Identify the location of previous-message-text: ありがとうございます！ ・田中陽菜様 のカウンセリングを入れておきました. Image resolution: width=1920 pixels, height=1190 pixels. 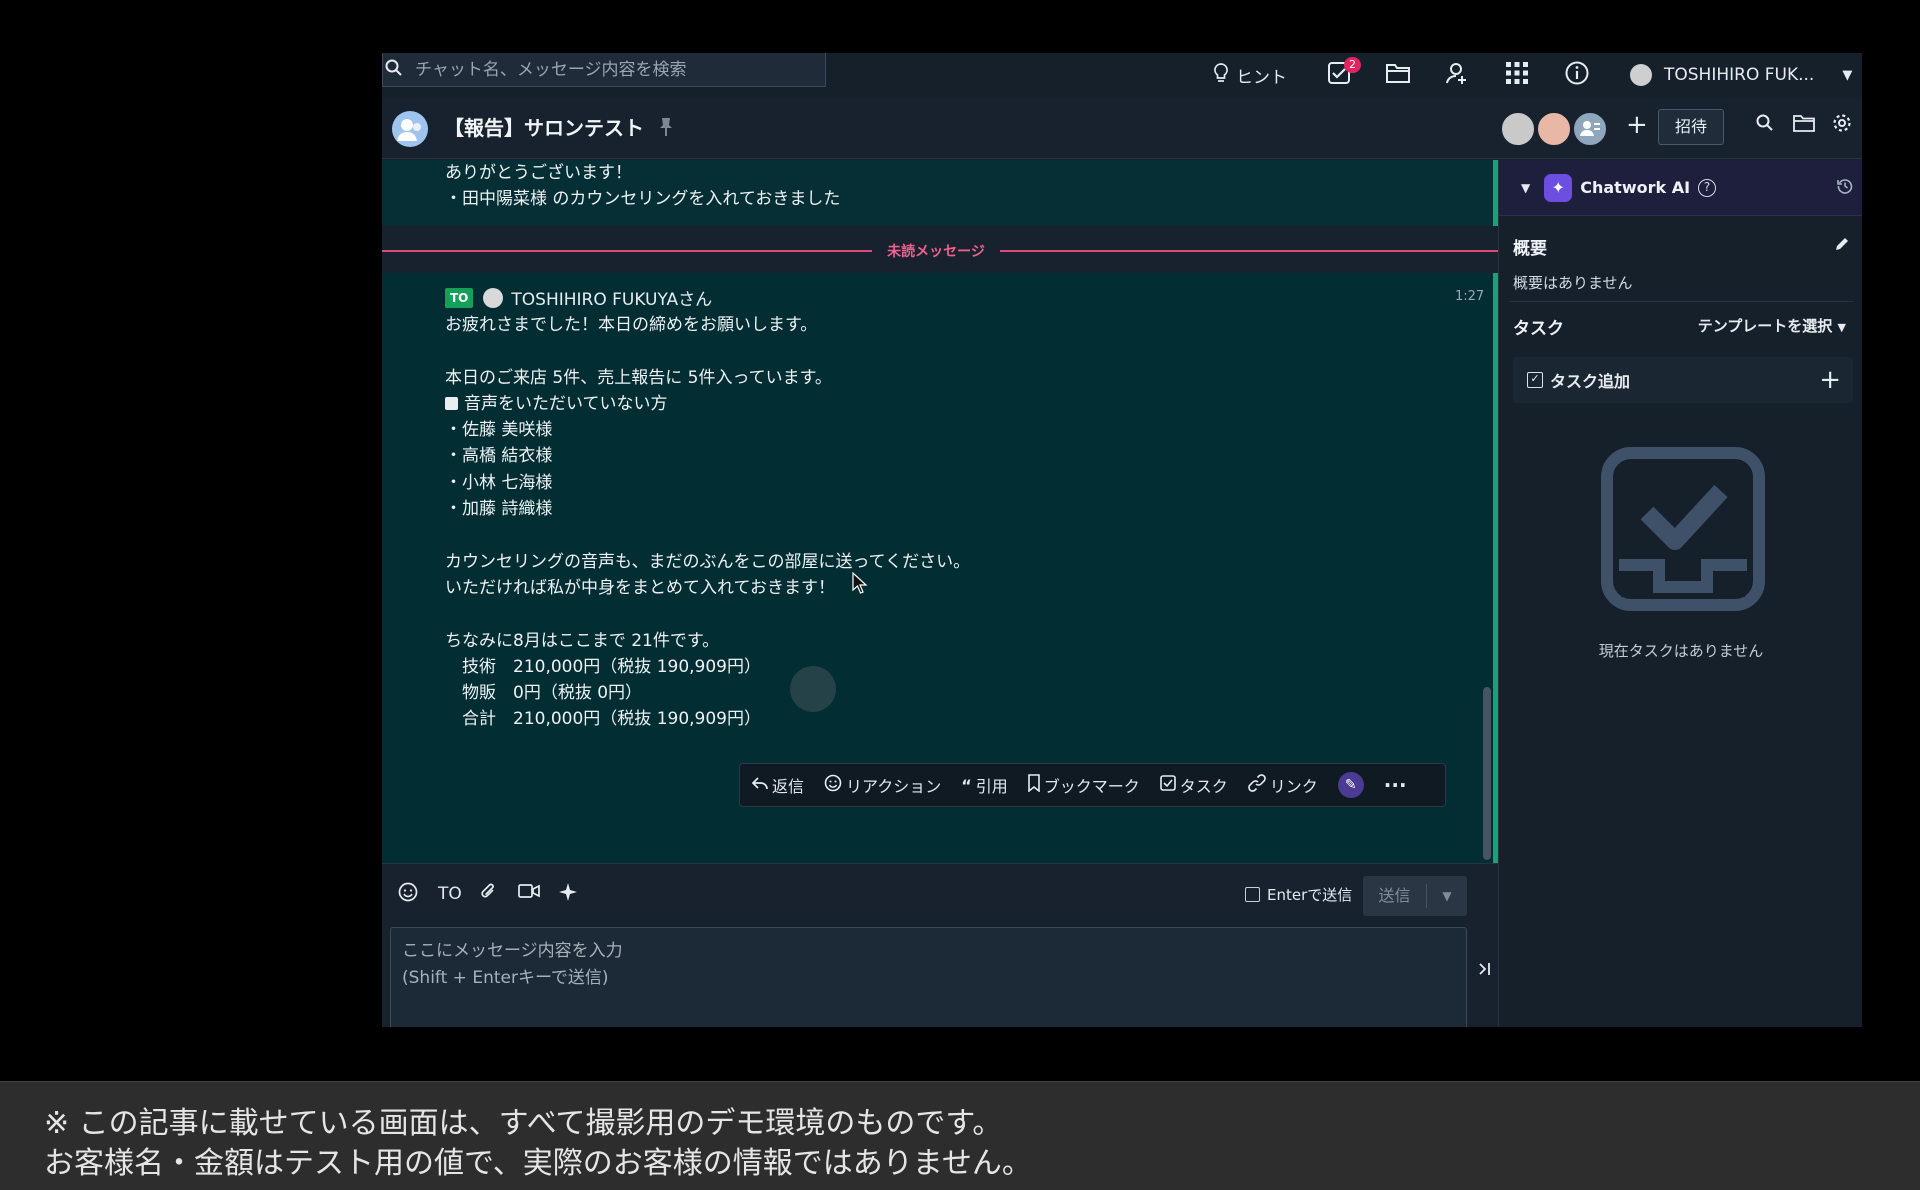
(643, 186).